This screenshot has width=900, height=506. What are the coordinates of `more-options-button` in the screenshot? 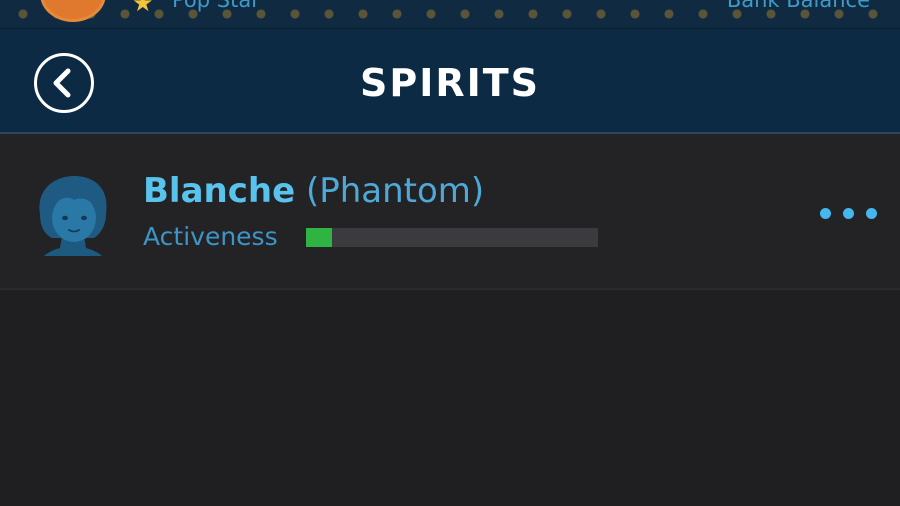 It's located at (847, 214).